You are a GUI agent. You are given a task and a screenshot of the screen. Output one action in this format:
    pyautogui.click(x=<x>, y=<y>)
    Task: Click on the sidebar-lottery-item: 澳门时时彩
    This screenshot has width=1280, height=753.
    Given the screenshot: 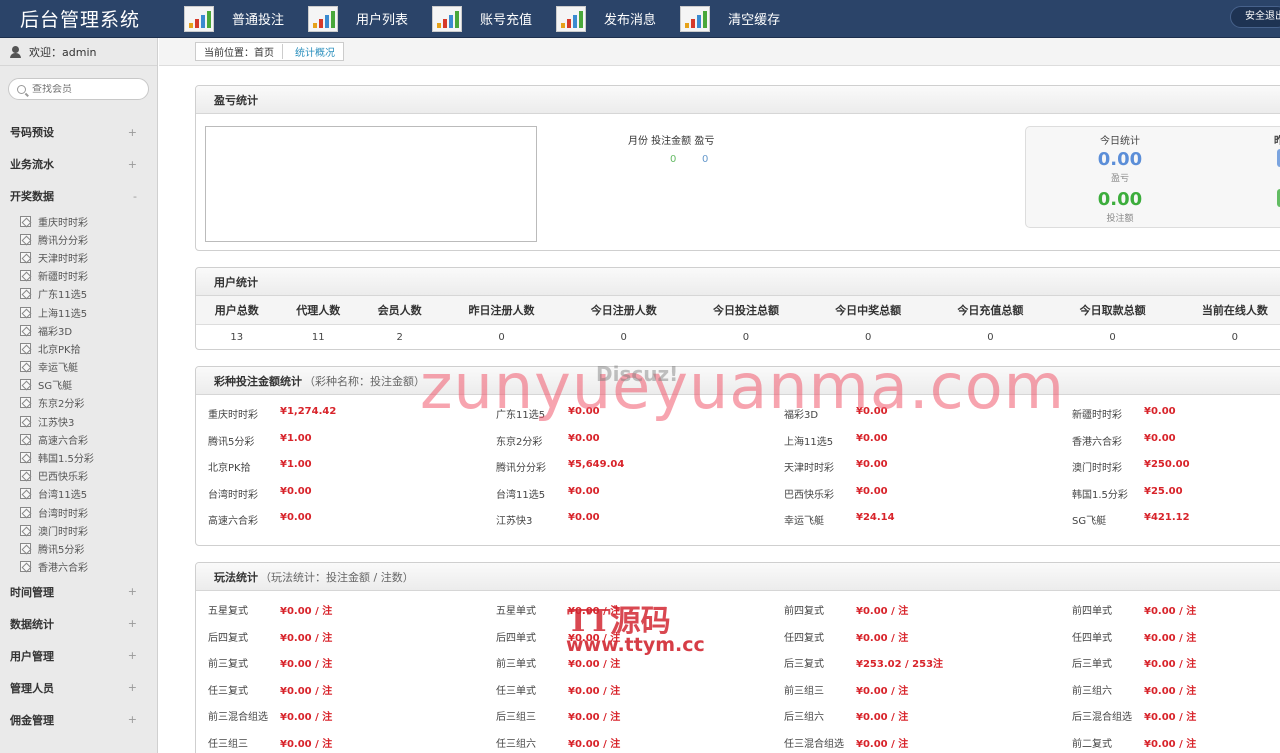 What is the action you would take?
    pyautogui.click(x=88, y=530)
    